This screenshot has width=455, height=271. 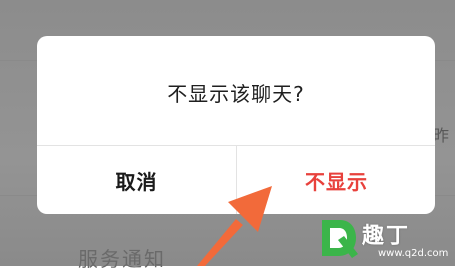 I want to click on background-chat-name-fragment: 服务通知, so click(x=122, y=259).